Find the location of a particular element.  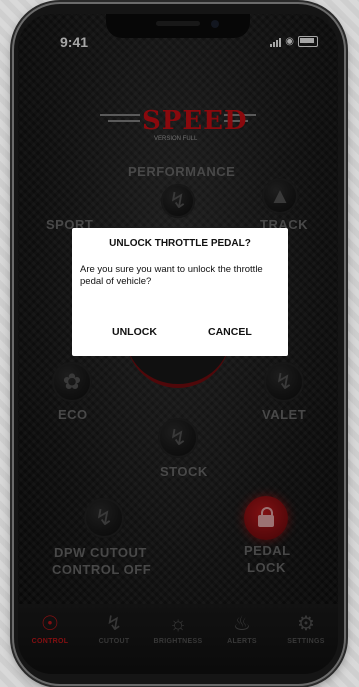

unlock-button: UNLOCK is located at coordinates (134, 332).